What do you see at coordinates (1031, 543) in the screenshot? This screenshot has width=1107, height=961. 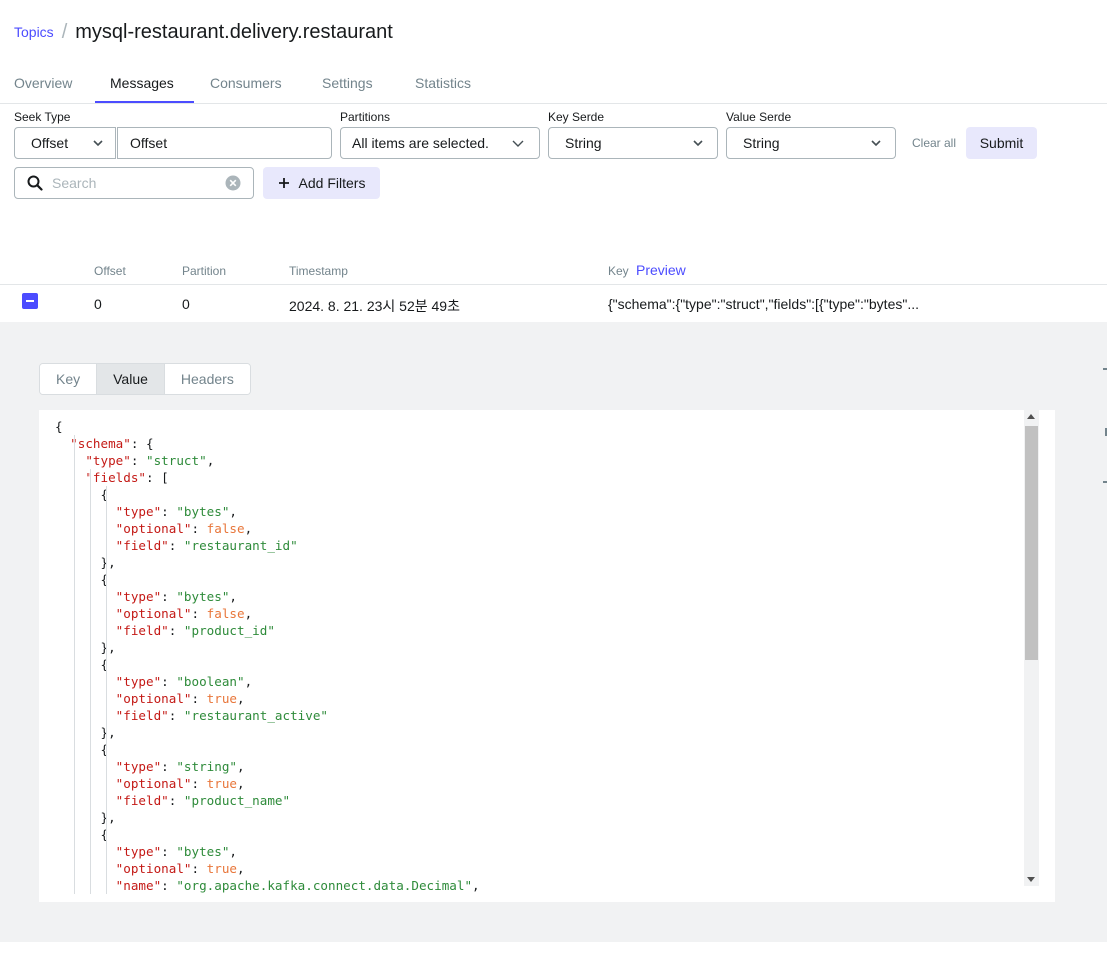 I see `scroll-thumb` at bounding box center [1031, 543].